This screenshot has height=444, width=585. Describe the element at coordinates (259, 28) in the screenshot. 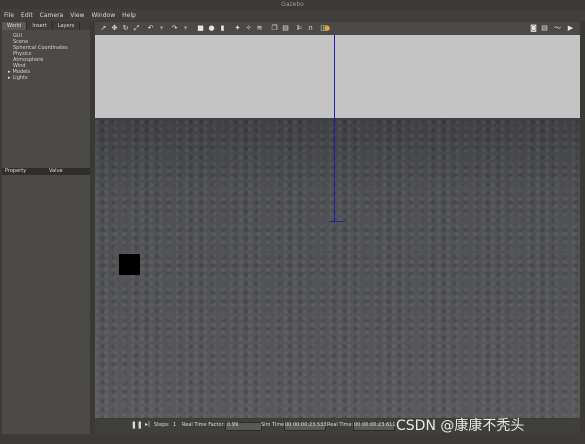

I see `dirlight-icon: ≋` at that location.